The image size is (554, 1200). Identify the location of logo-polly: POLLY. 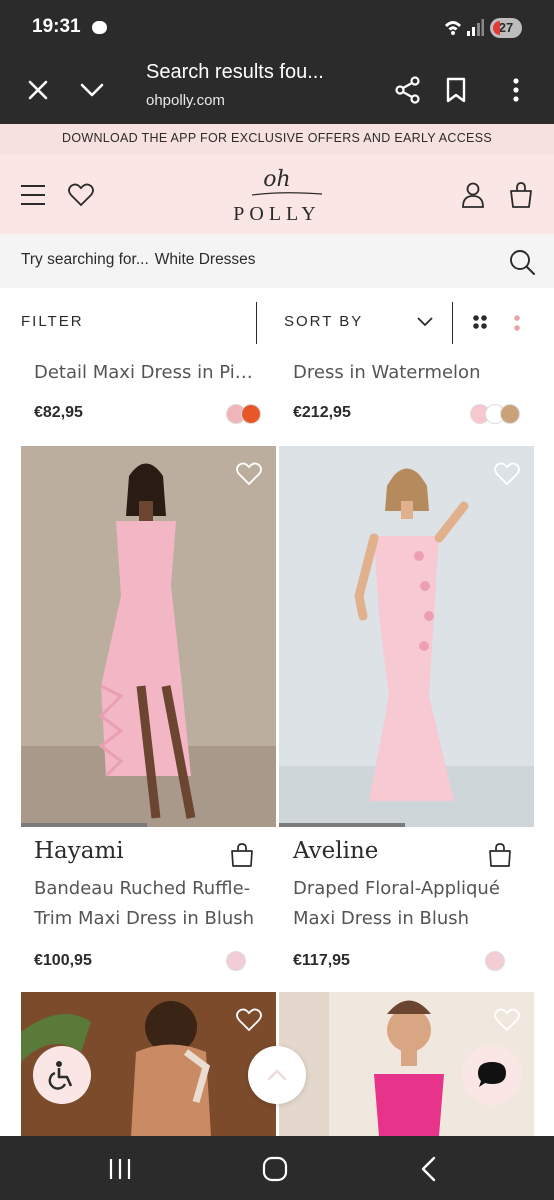
(277, 214).